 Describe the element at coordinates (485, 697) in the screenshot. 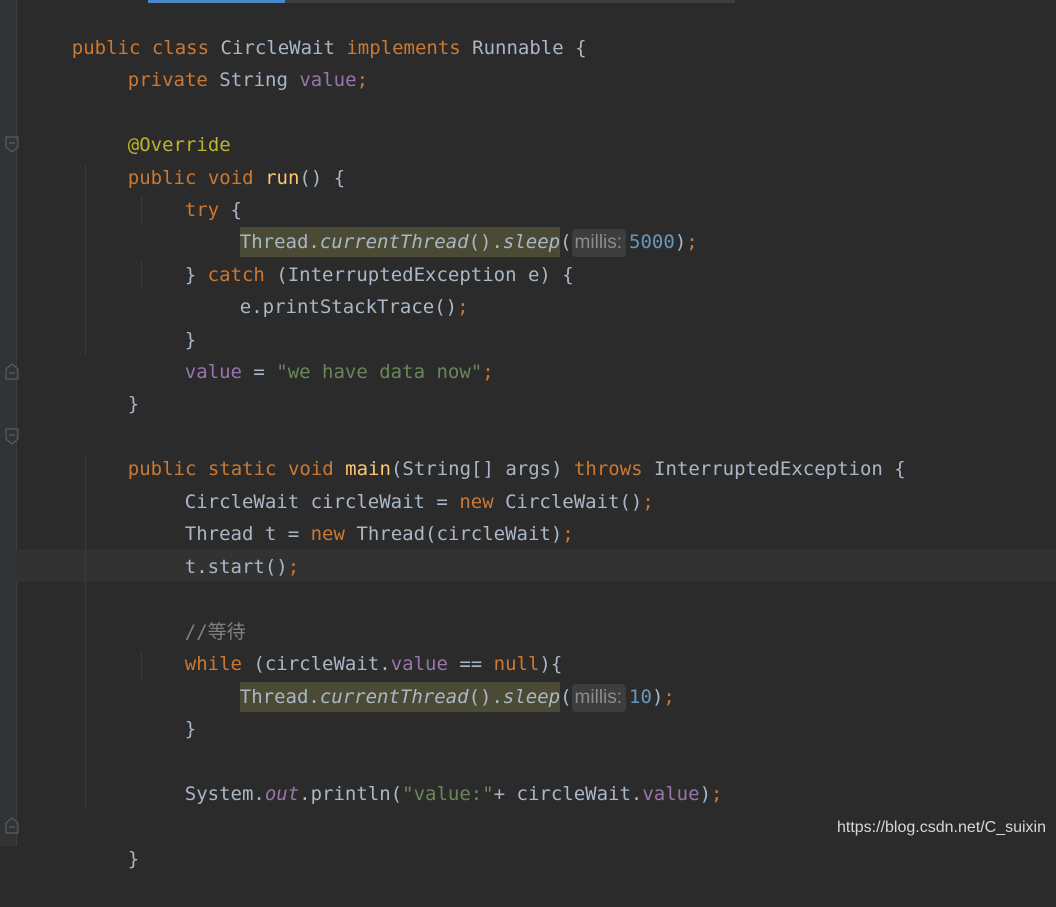

I see `code-token: ().` at that location.